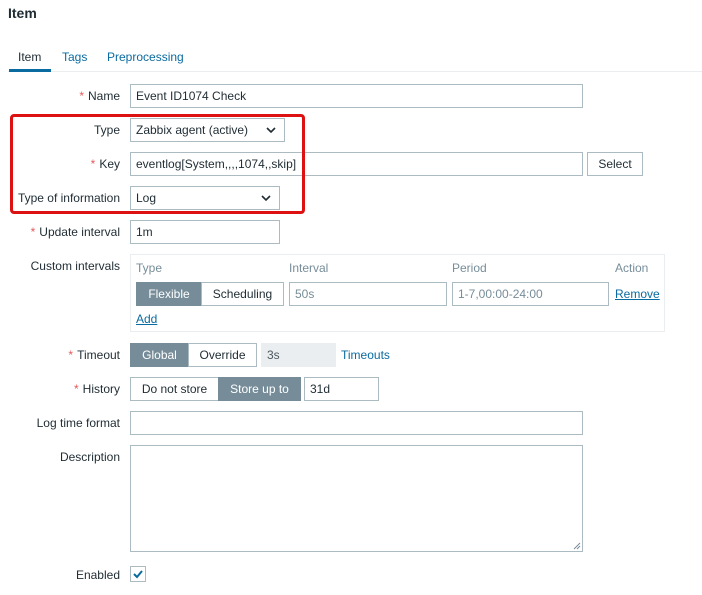 This screenshot has width=702, height=595. What do you see at coordinates (637, 294) in the screenshot?
I see `ci-remove-link: Remove` at bounding box center [637, 294].